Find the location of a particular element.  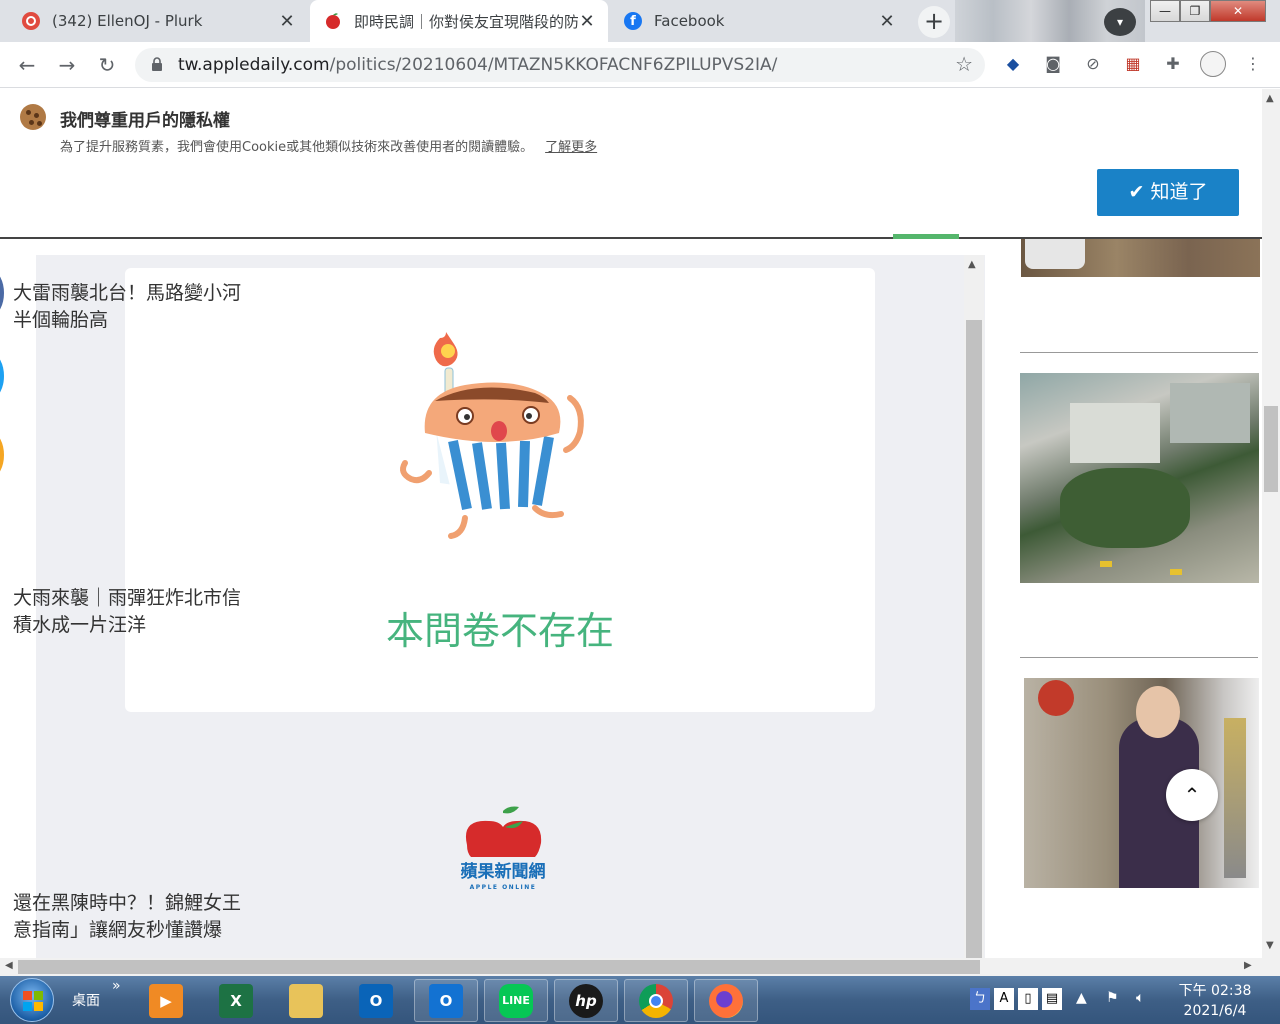

close-window-button: ✕ is located at coordinates (1238, 11).